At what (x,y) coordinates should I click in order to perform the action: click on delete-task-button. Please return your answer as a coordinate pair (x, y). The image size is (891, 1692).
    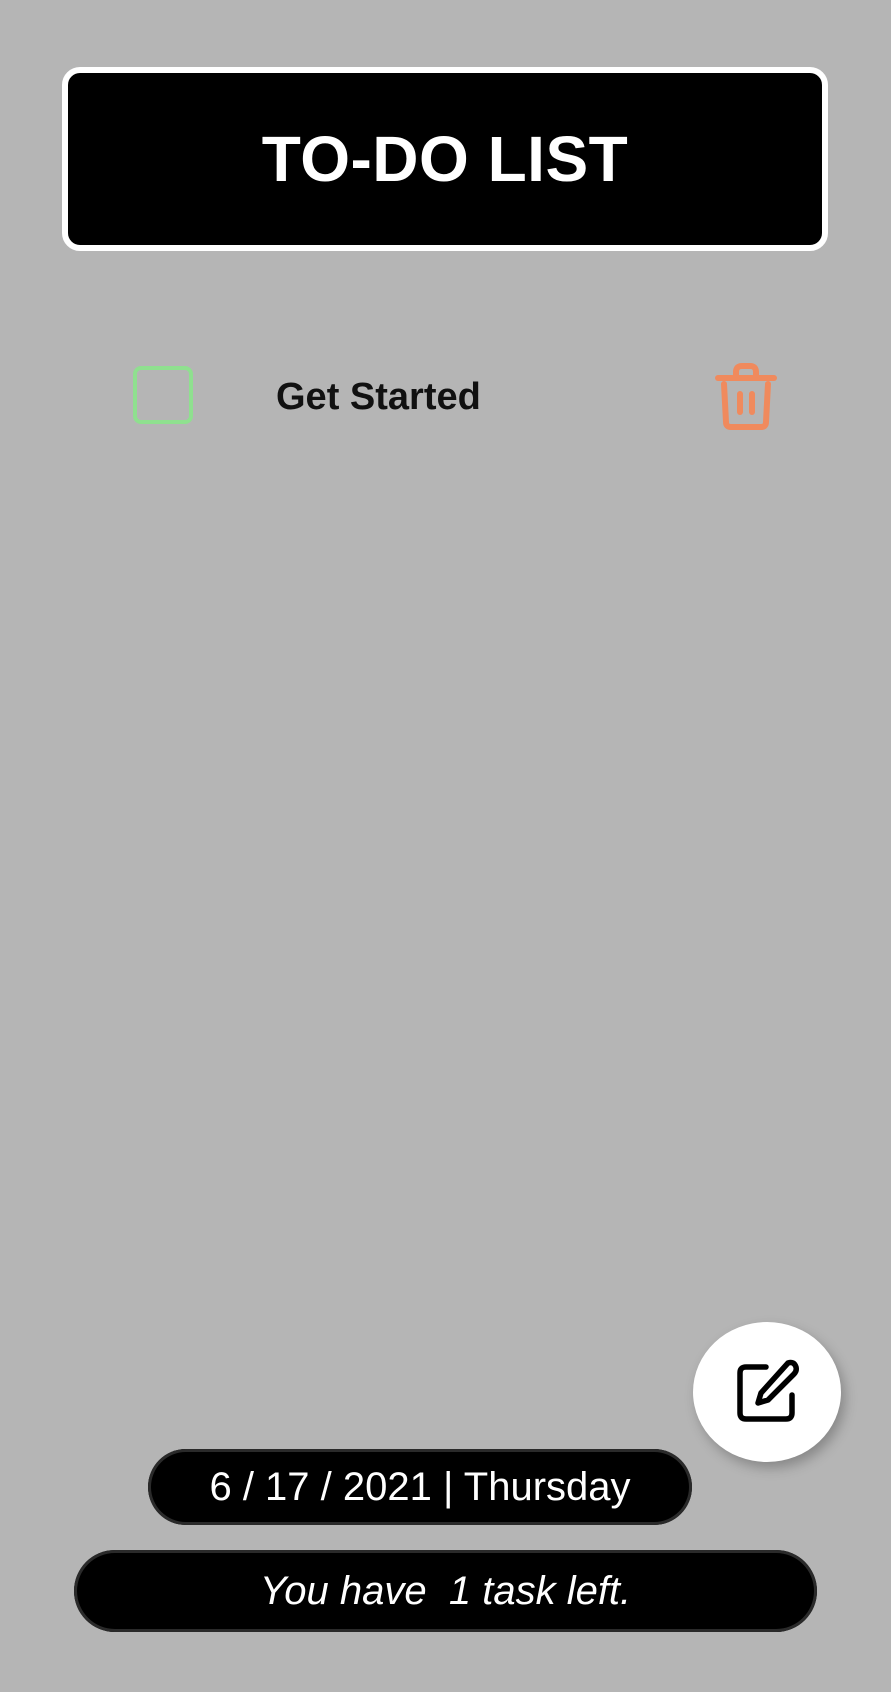
    Looking at the image, I should click on (746, 396).